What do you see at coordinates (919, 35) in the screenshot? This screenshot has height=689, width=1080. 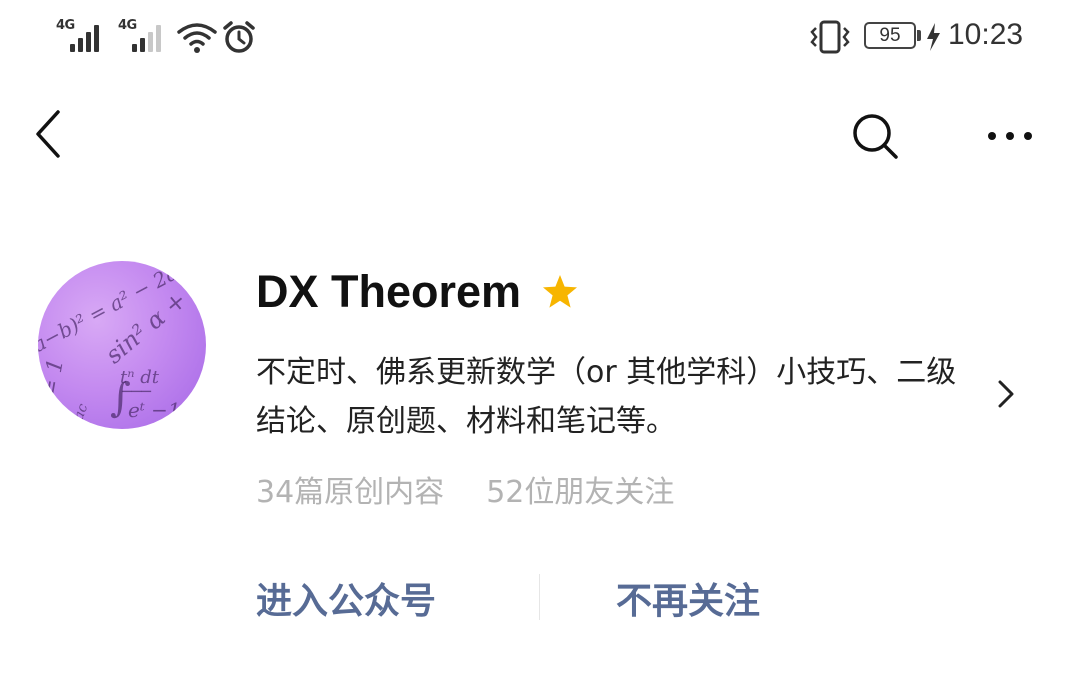 I see `battery-cap` at bounding box center [919, 35].